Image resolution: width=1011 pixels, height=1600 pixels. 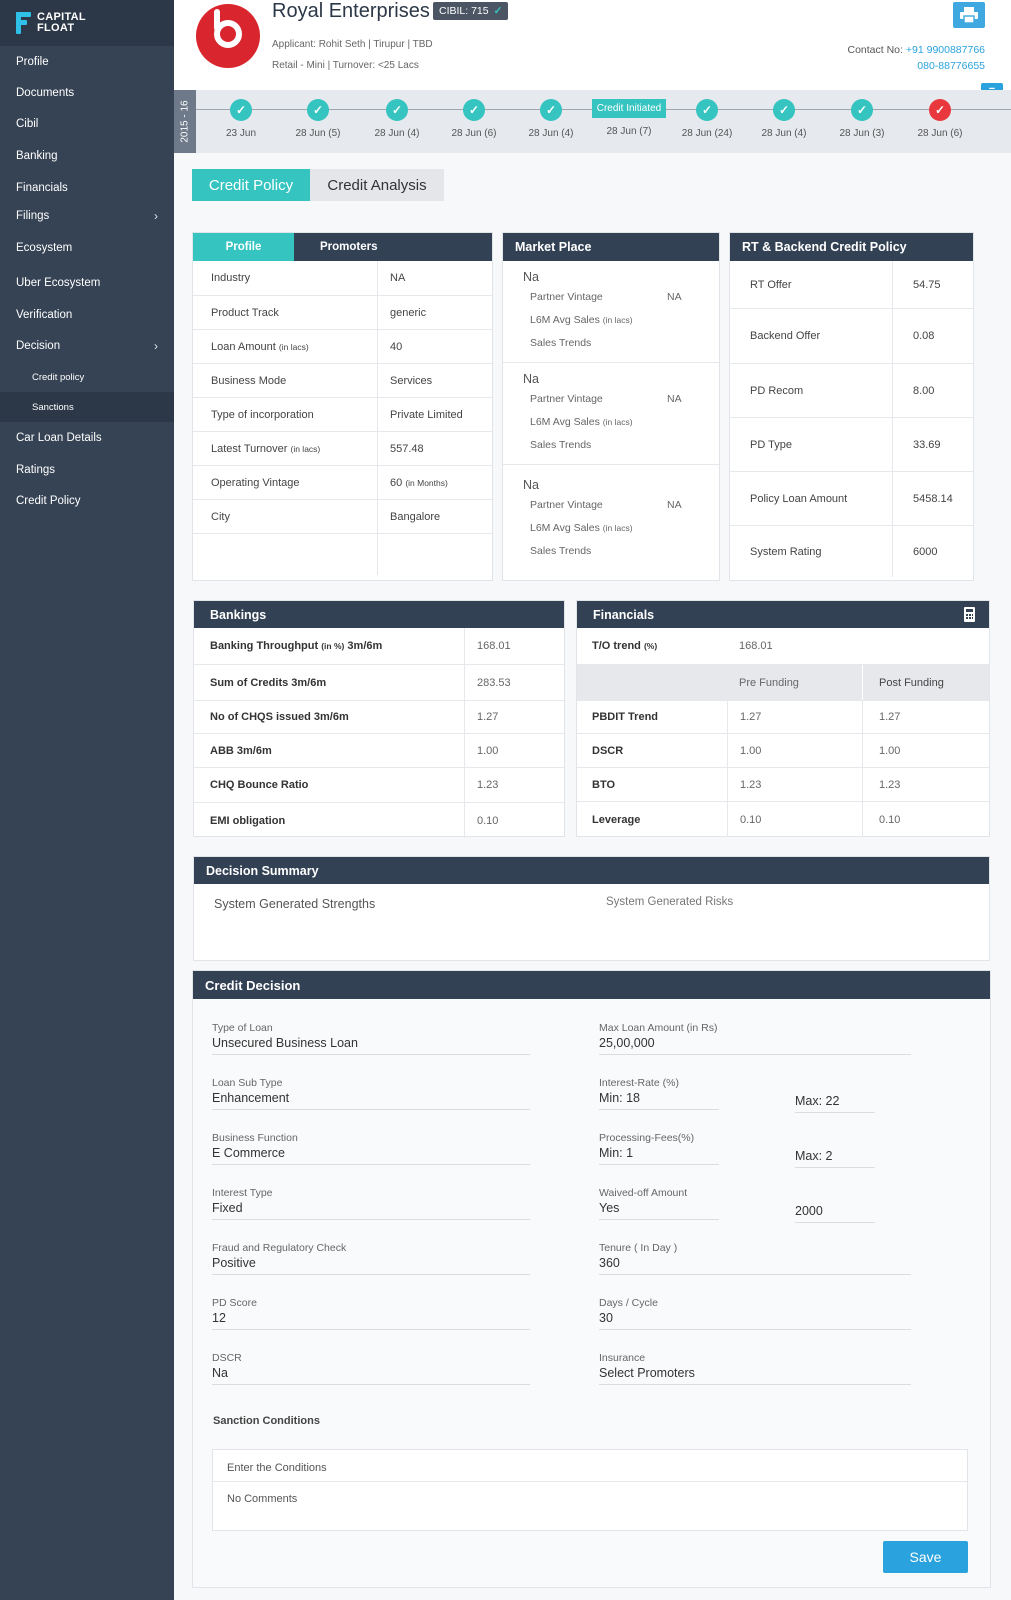 I want to click on sidebar-item-profile: Profile, so click(x=87, y=61).